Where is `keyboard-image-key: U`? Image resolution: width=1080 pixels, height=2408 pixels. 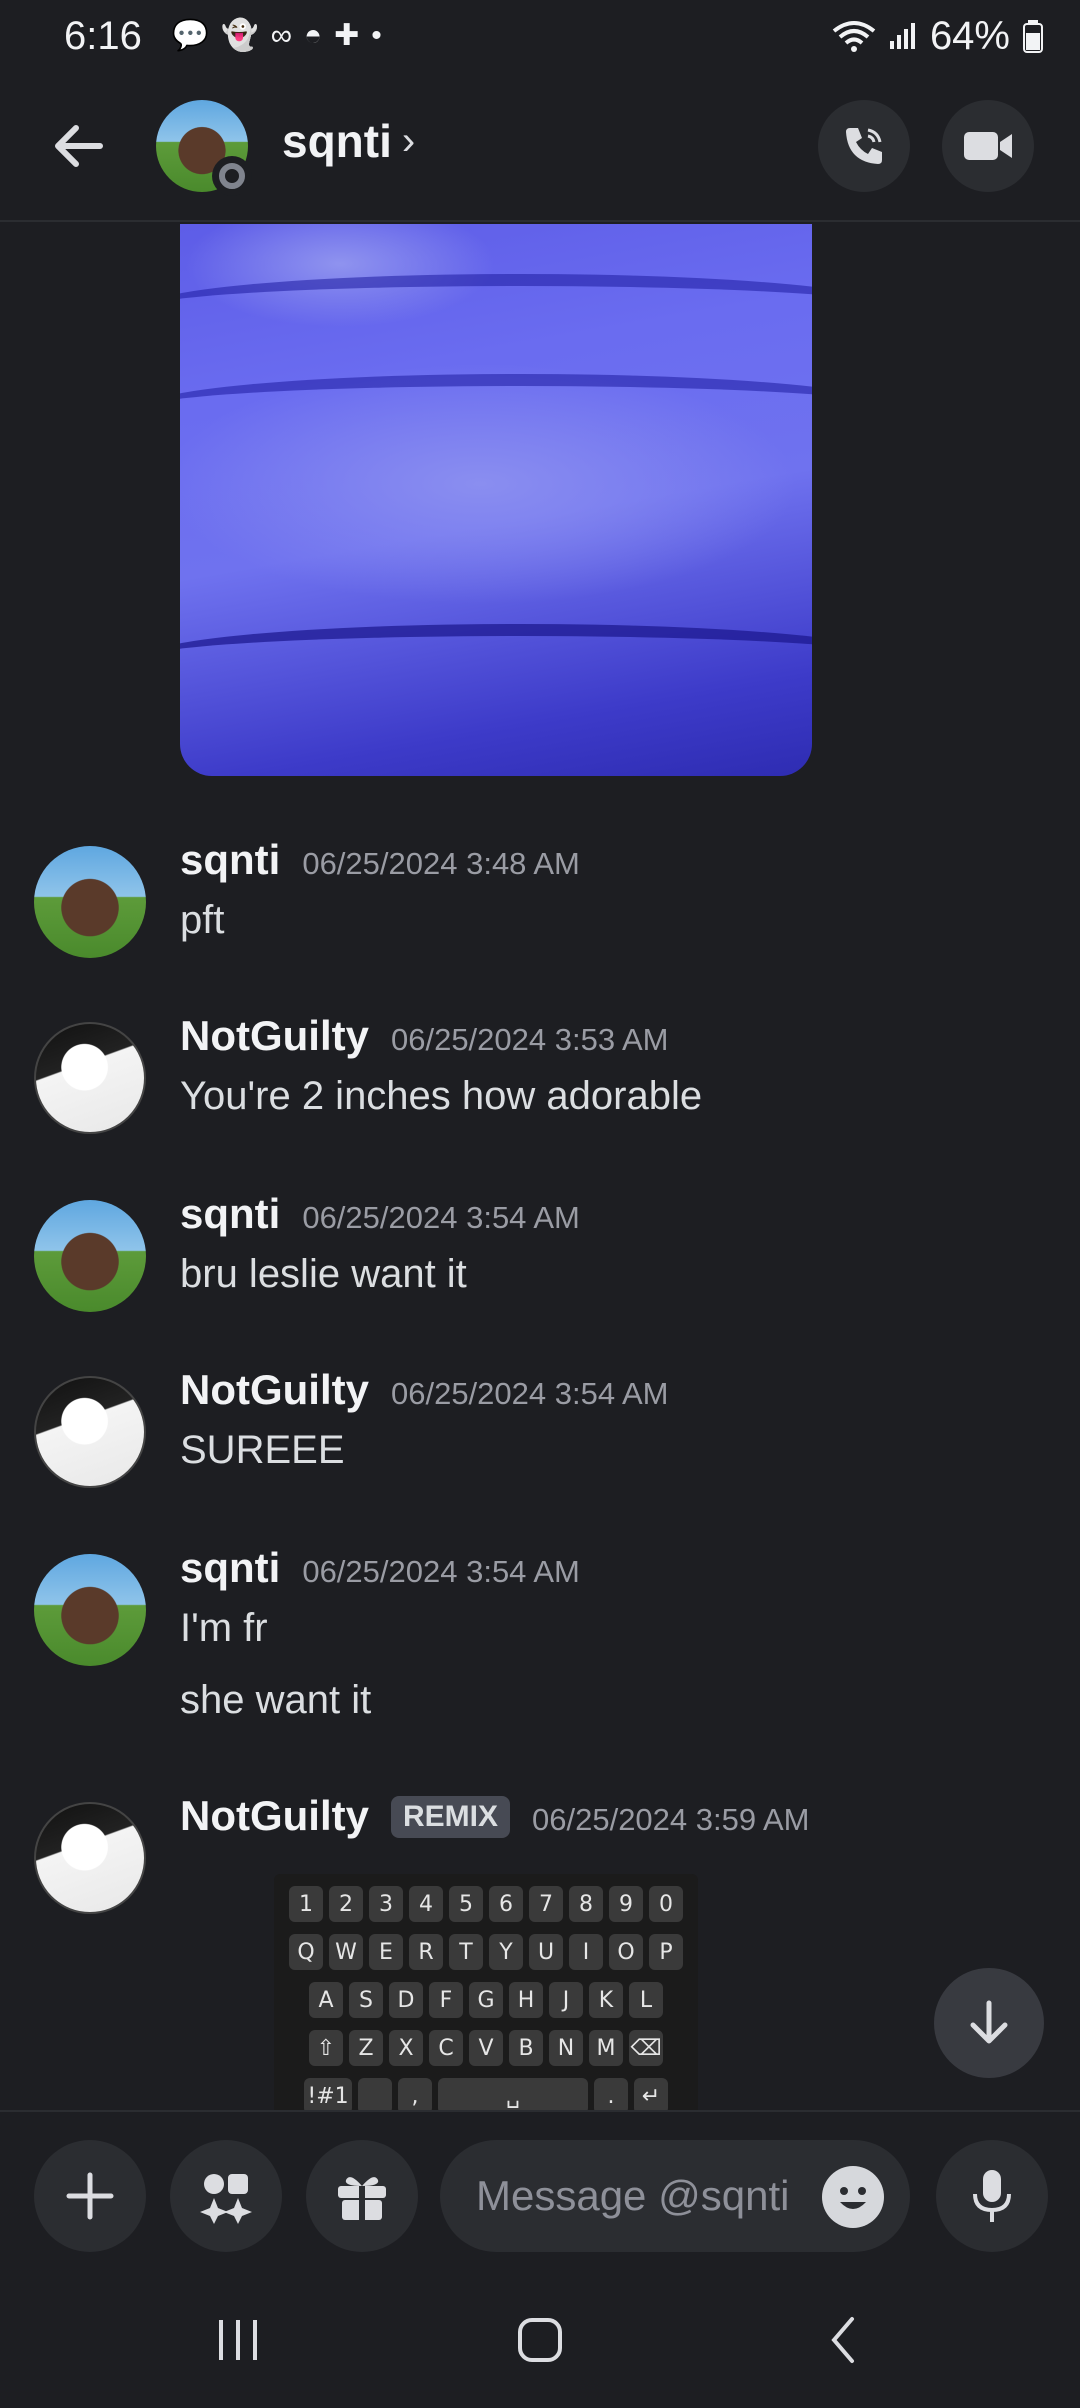 keyboard-image-key: U is located at coordinates (546, 1952).